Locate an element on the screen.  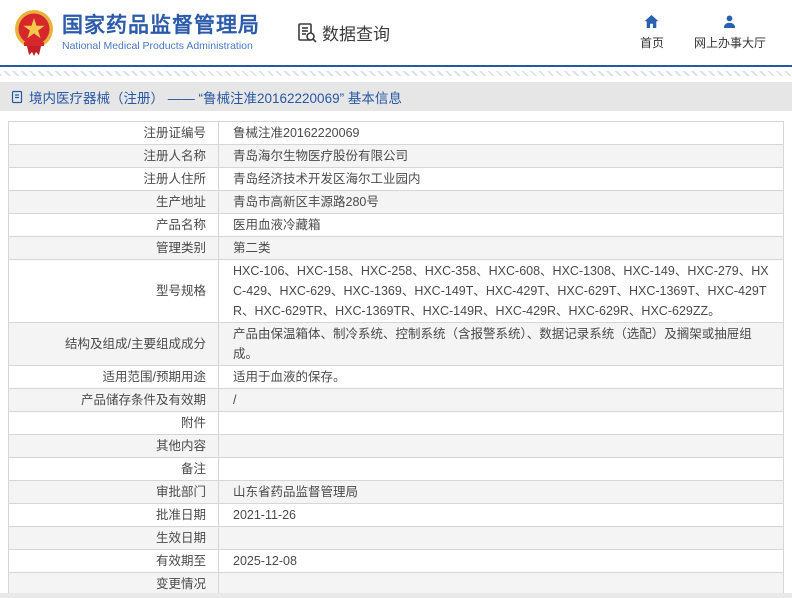
nav-home-label: 首页 is located at coordinates (651, 43).